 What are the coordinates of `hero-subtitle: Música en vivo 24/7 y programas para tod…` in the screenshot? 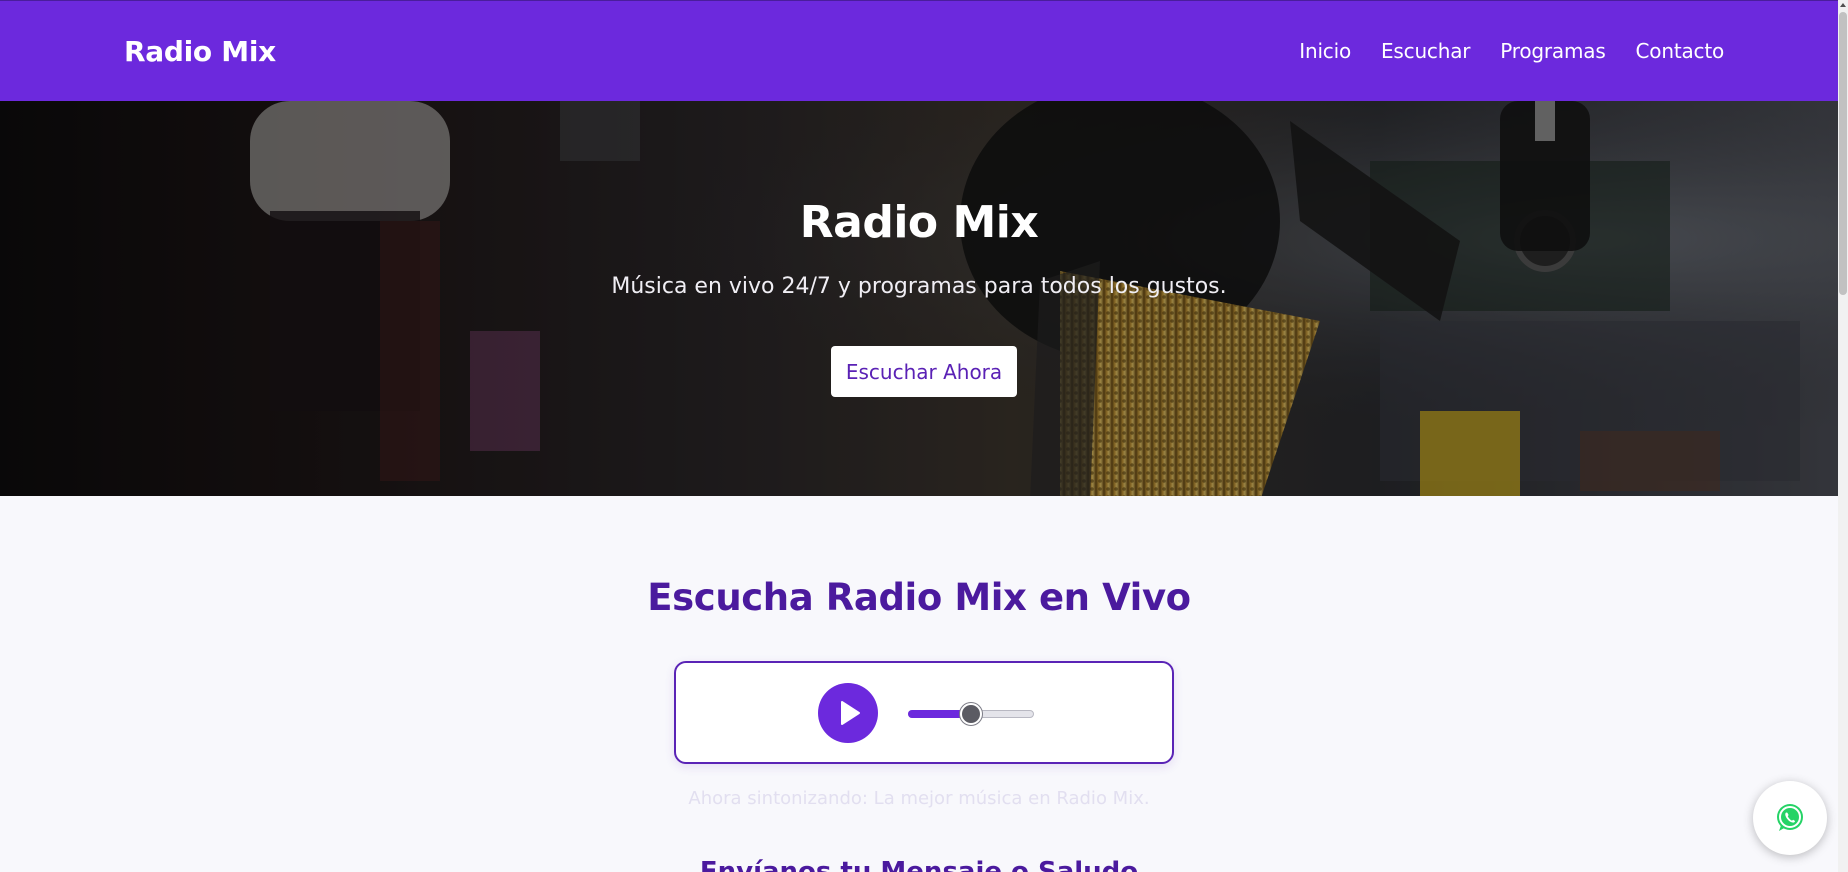 It's located at (919, 286).